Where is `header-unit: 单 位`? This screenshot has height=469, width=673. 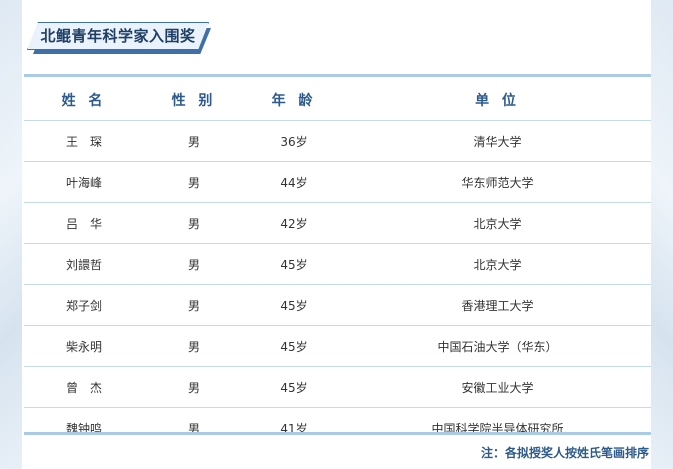
header-unit: 单 位 is located at coordinates (497, 100).